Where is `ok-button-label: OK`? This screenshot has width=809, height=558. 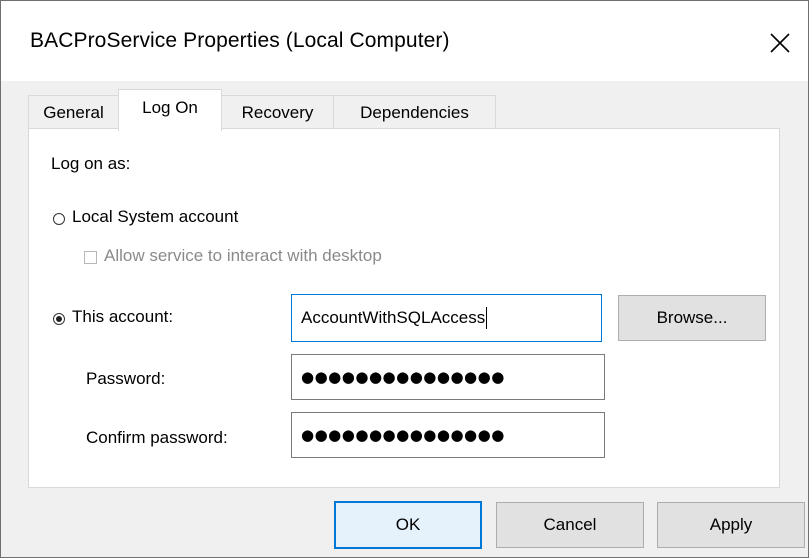 ok-button-label: OK is located at coordinates (408, 524).